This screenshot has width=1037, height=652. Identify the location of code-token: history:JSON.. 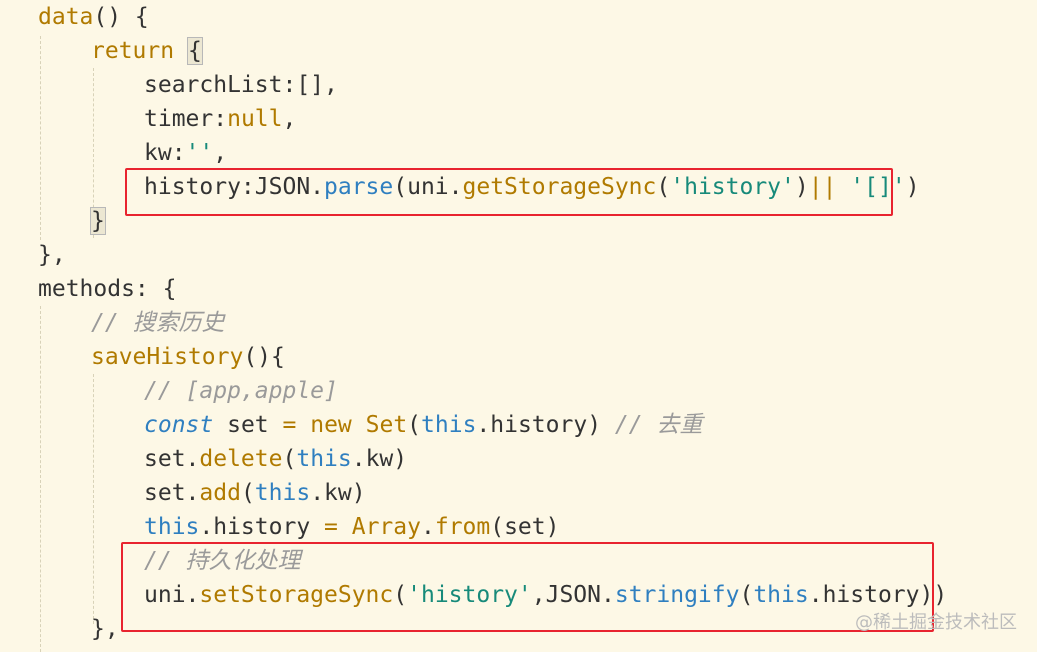
(234, 187).